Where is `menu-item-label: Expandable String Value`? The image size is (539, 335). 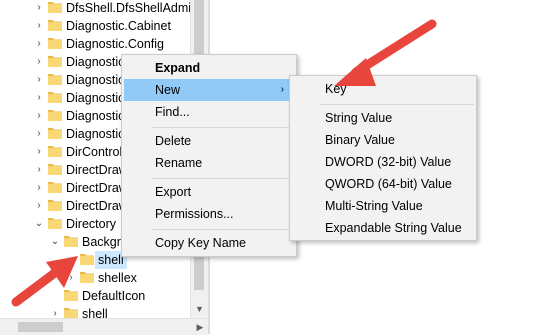 menu-item-label: Expandable String Value is located at coordinates (393, 228).